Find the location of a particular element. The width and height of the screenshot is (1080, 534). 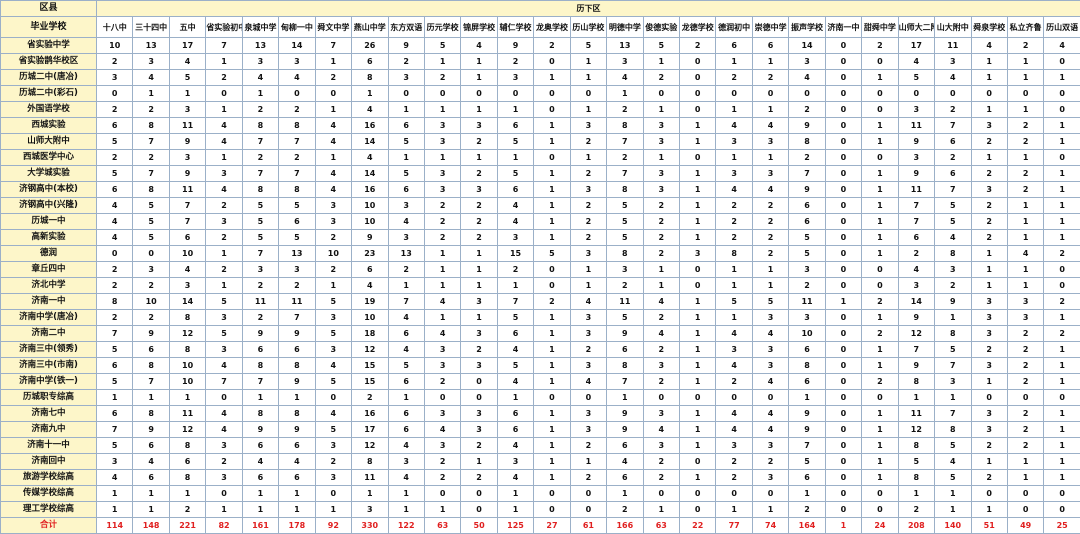

table-cell: 12 is located at coordinates (370, 446).